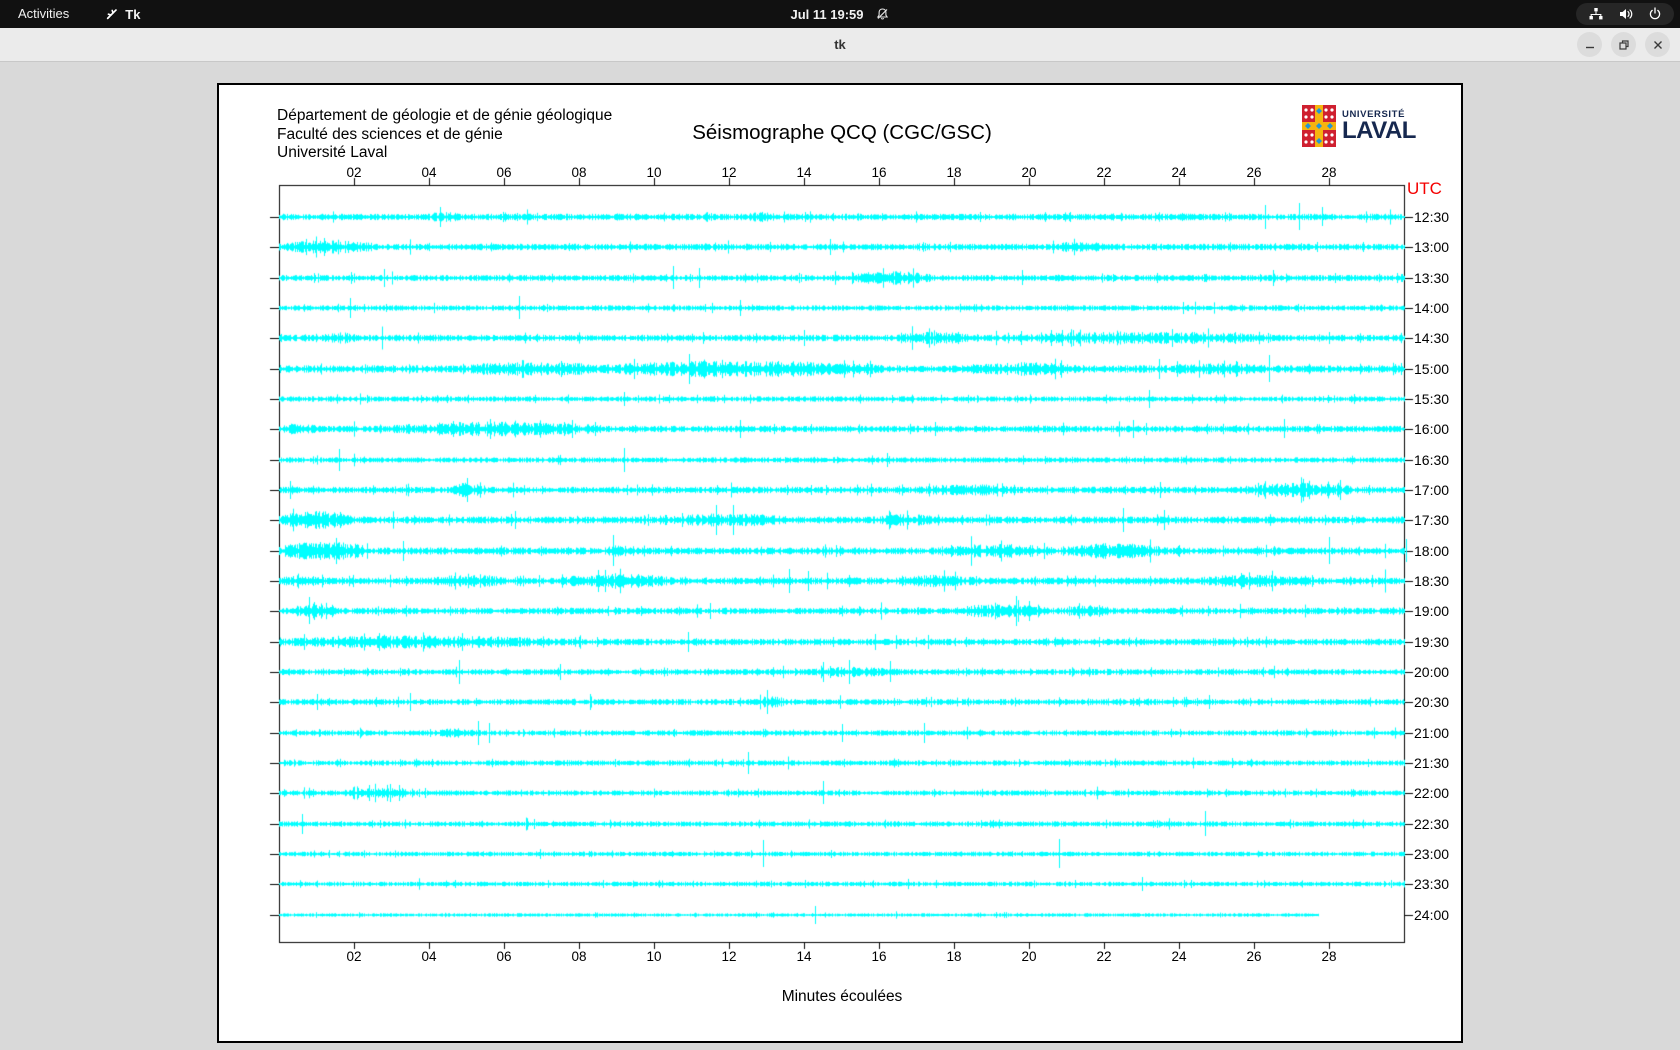  Describe the element at coordinates (1432, 793) in the screenshot. I see `utc-time-label: 22:00` at that location.